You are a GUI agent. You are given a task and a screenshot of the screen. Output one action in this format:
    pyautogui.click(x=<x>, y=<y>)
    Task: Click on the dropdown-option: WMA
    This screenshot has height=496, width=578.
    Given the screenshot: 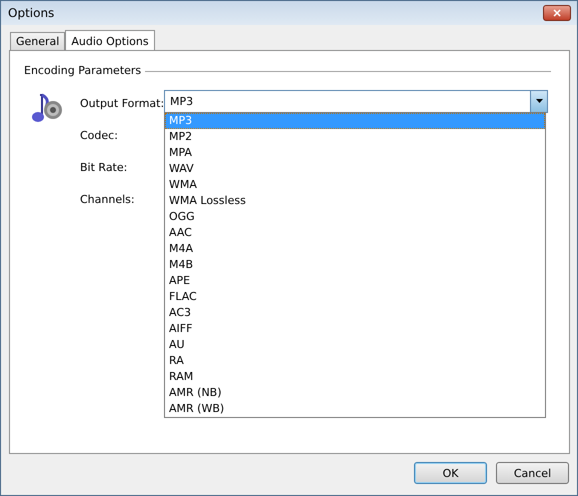 What is the action you would take?
    pyautogui.click(x=355, y=185)
    